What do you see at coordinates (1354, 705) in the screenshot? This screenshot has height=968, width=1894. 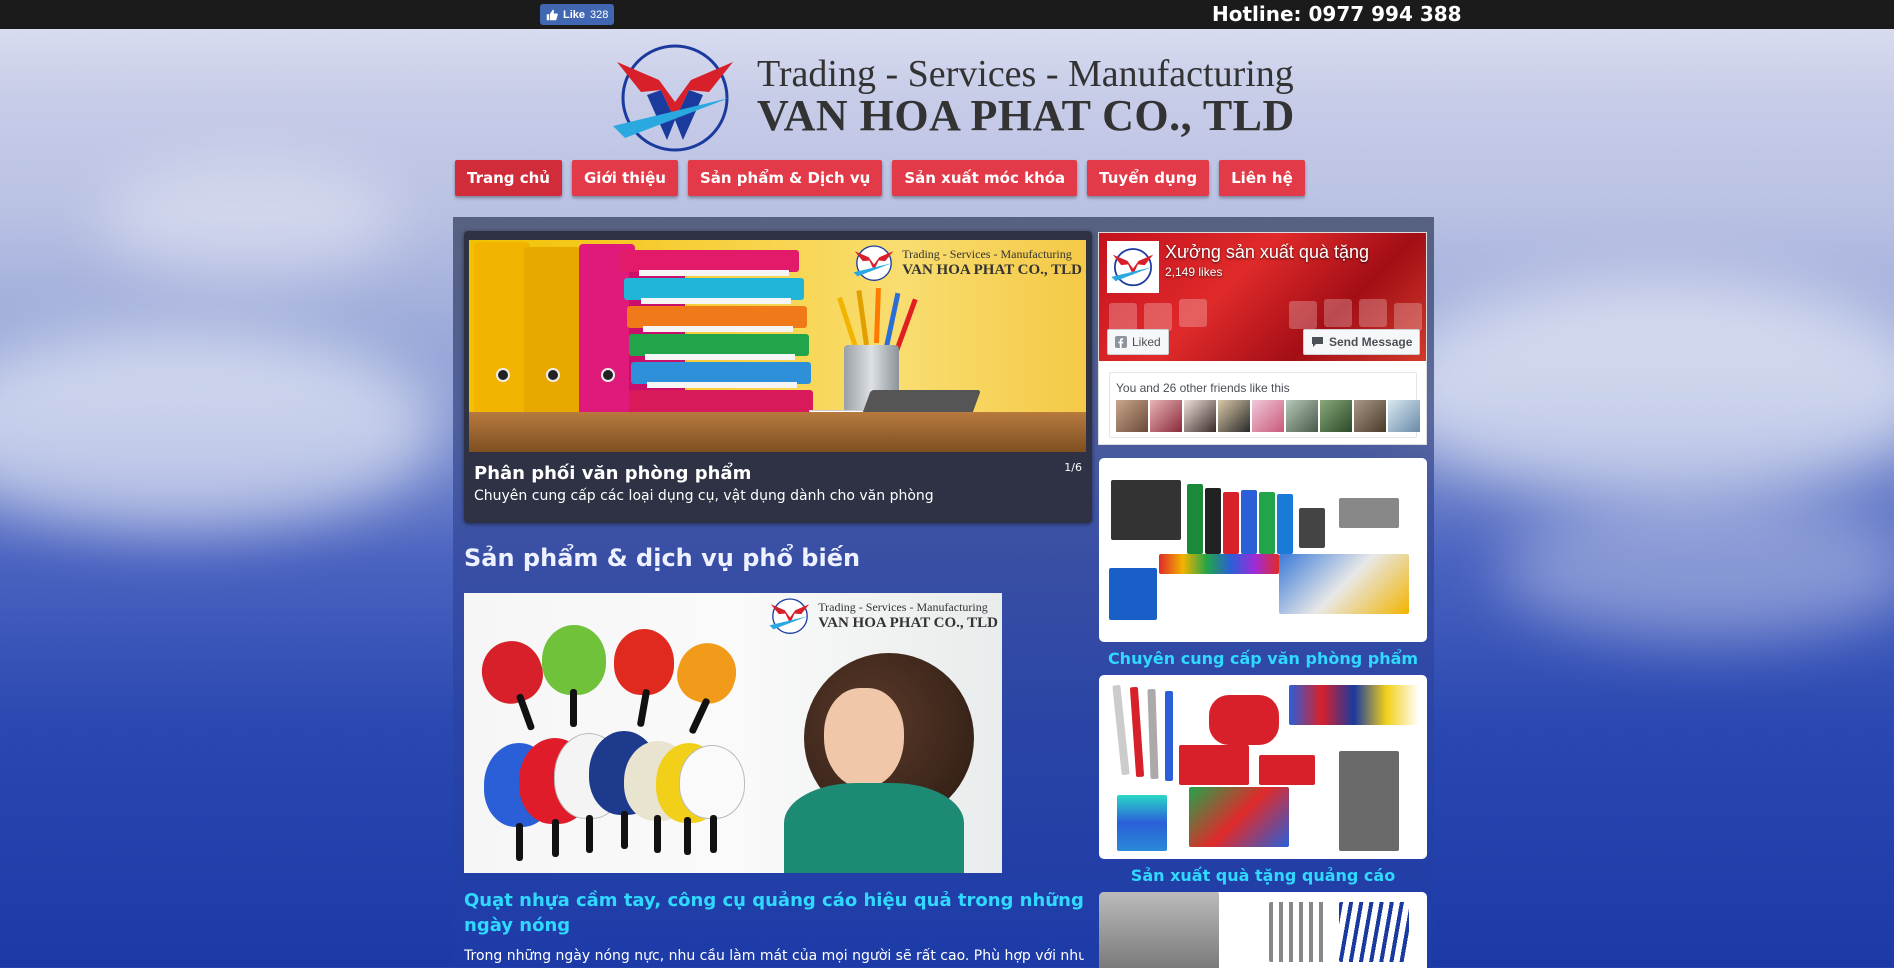 I see `fan-set` at bounding box center [1354, 705].